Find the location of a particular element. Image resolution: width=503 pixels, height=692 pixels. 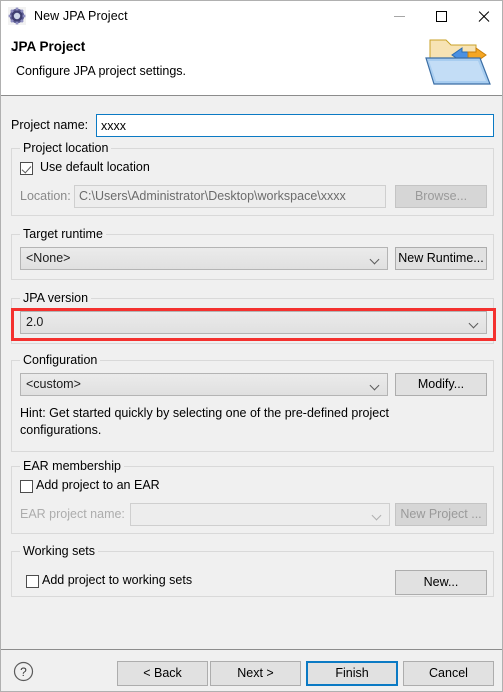

working-sets-group-label: Working sets is located at coordinates (59, 551).